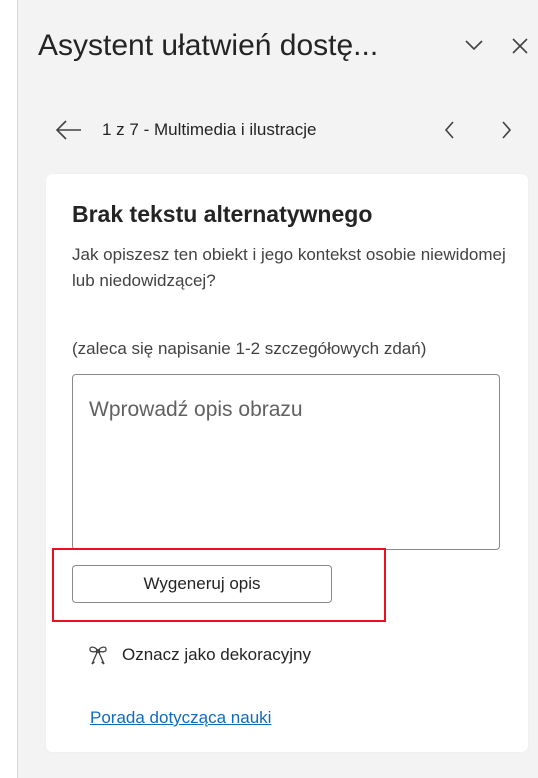  I want to click on mark-decorative-label: Oznacz jako dekoracyjny, so click(216, 654).